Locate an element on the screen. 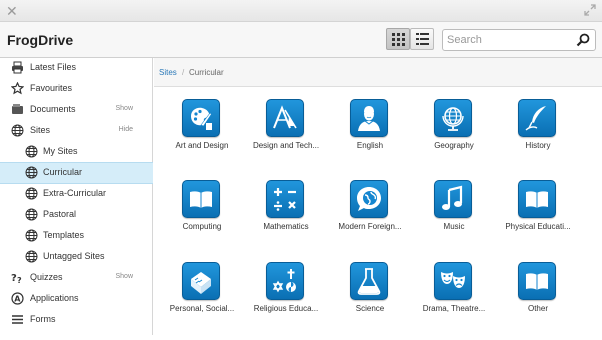 The image size is (602, 340). religious-symbols-icon is located at coordinates (284, 281).